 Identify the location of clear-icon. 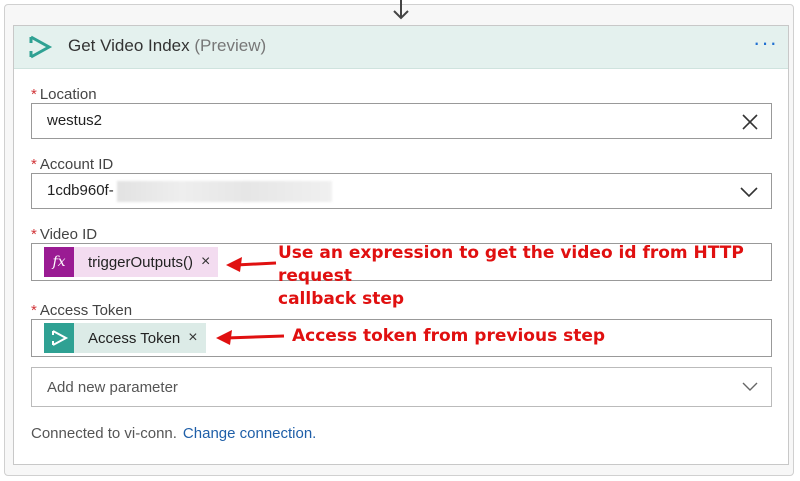
(750, 122).